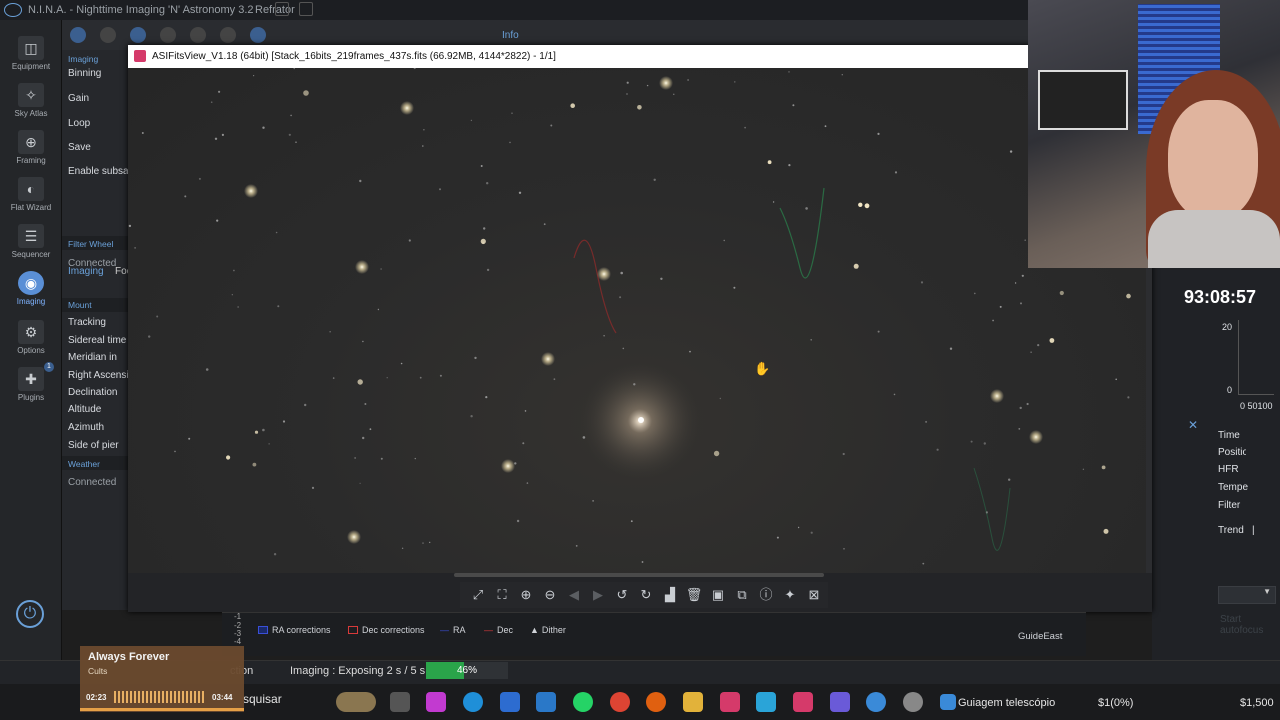  Describe the element at coordinates (498, 630) in the screenshot. I see `legend-dec: — Dec` at that location.